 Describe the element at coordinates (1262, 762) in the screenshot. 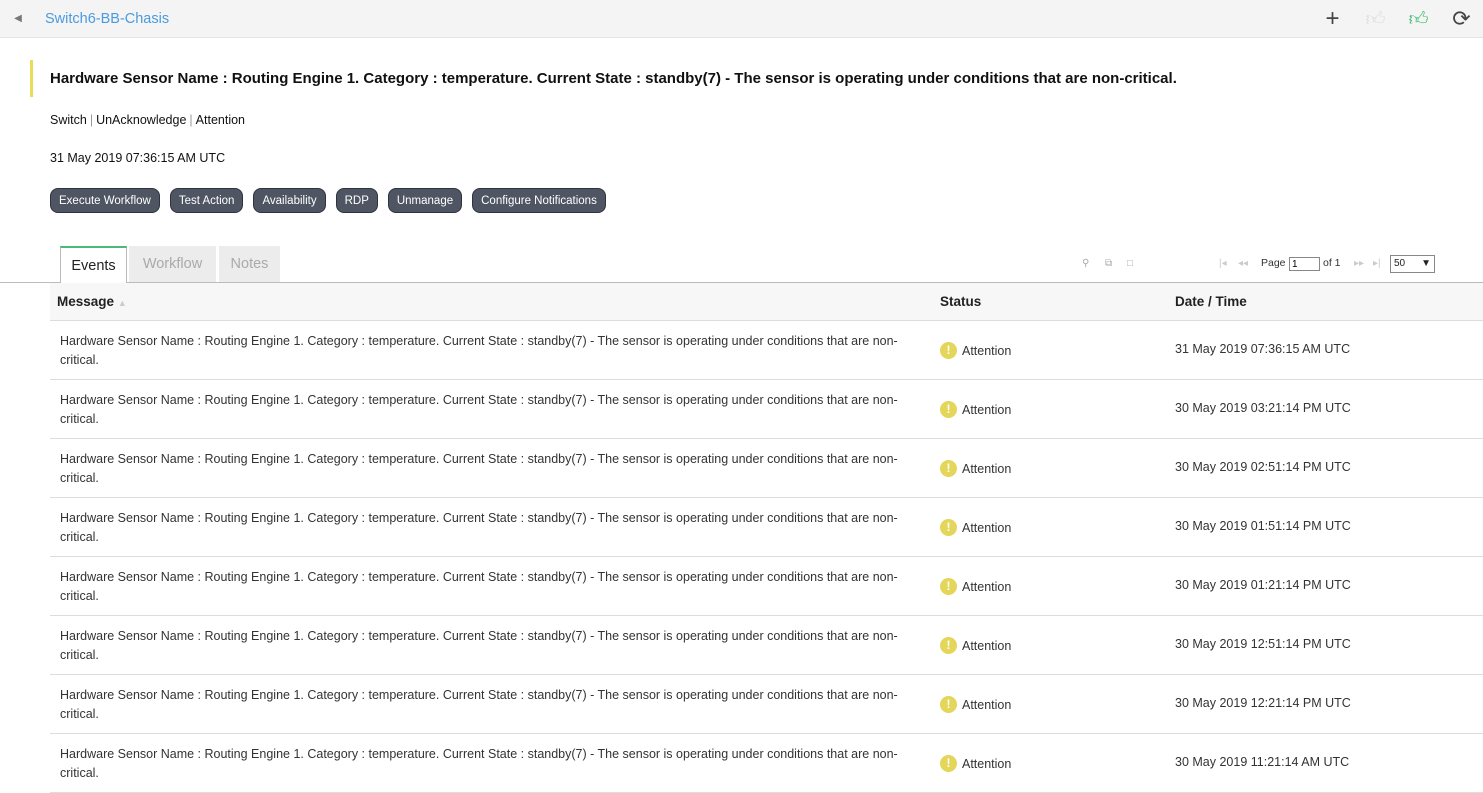

I see `event-datetime: 30 May 2019 11:21:14 AM UTC` at that location.